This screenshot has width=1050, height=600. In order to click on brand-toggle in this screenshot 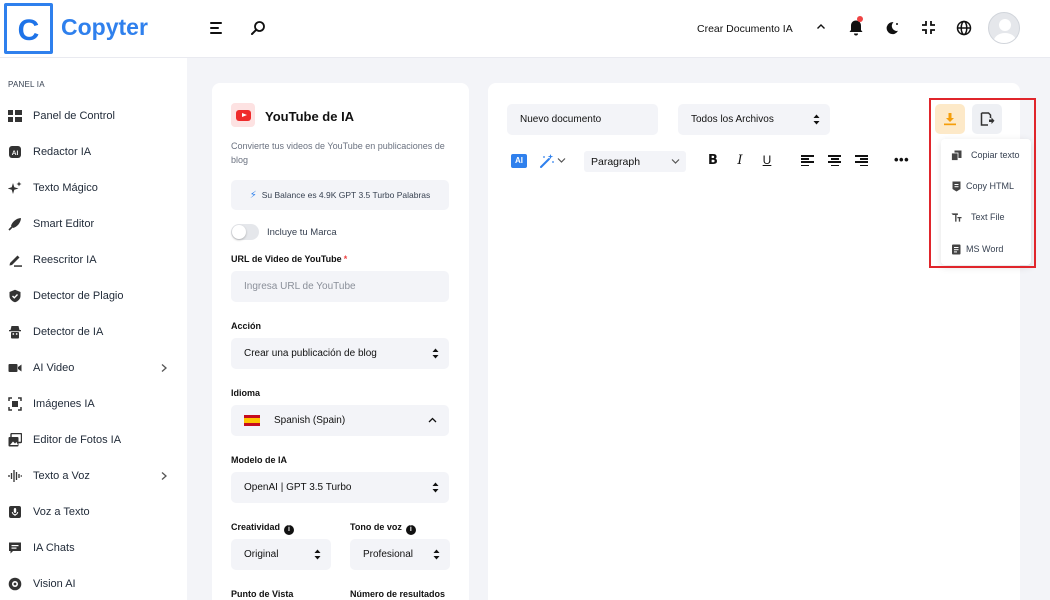, I will do `click(245, 232)`.